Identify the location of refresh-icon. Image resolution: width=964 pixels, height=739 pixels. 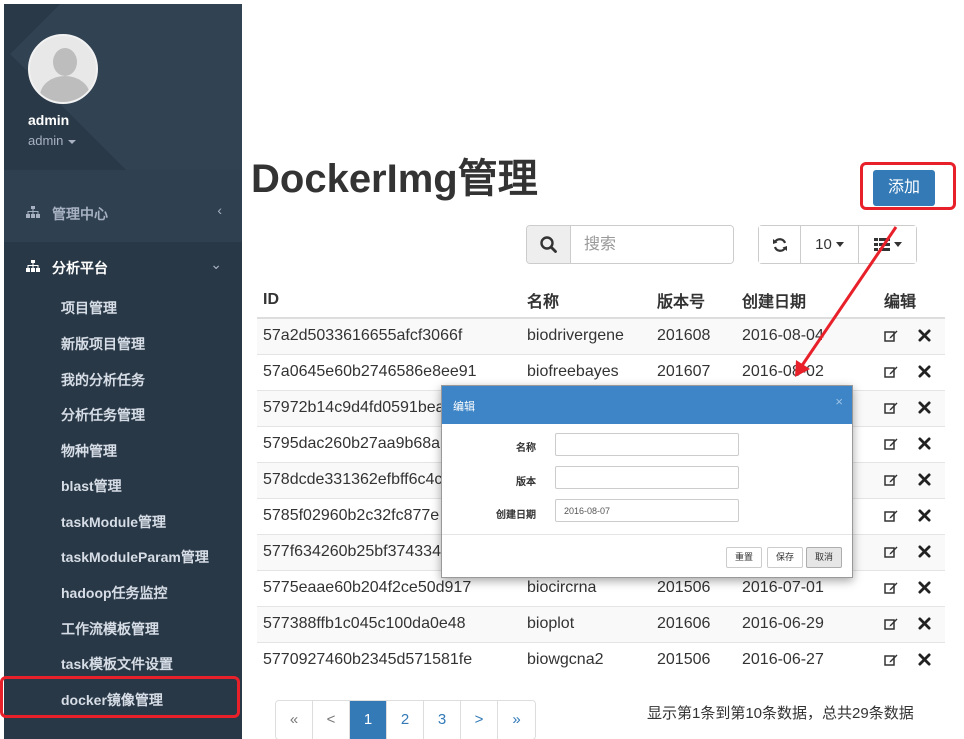
(779, 244).